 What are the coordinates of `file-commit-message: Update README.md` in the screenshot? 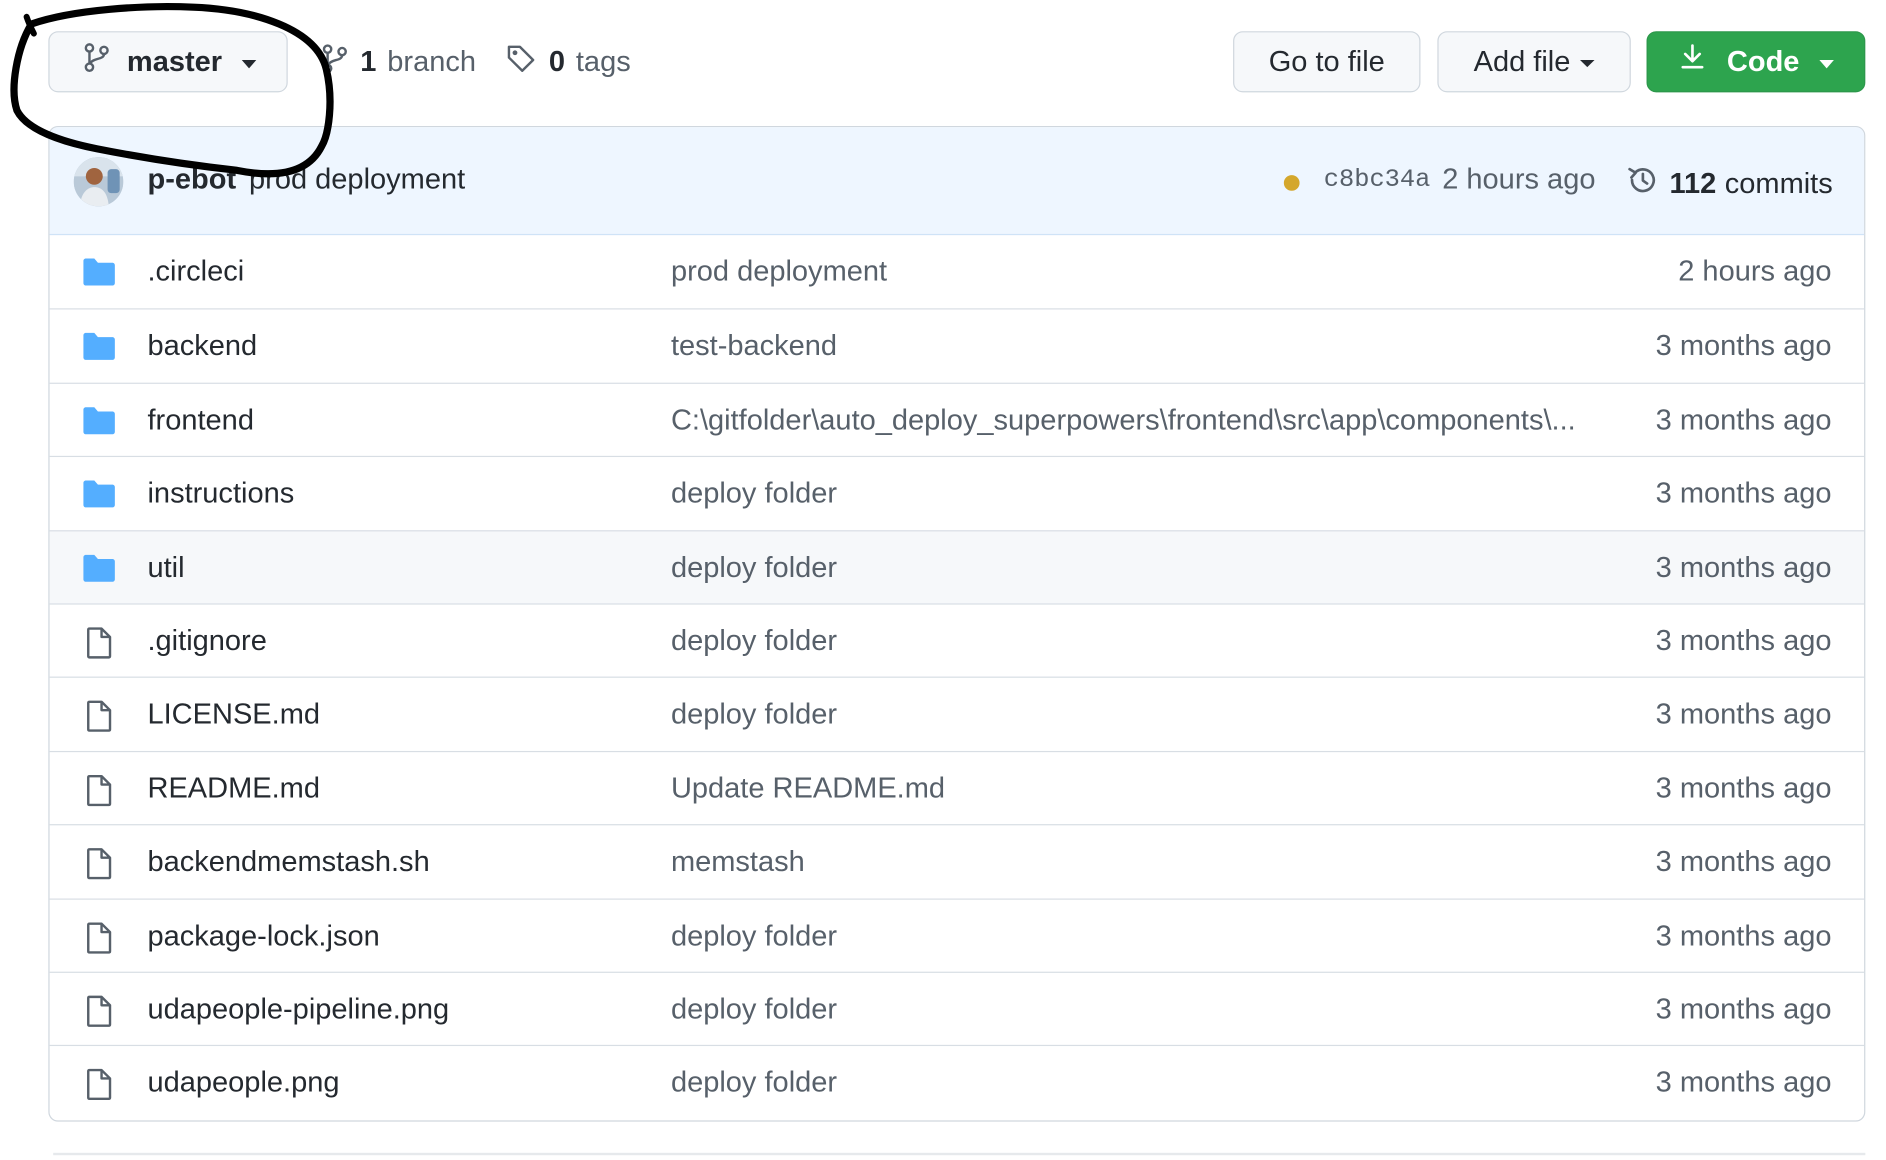 It's located at (1130, 789).